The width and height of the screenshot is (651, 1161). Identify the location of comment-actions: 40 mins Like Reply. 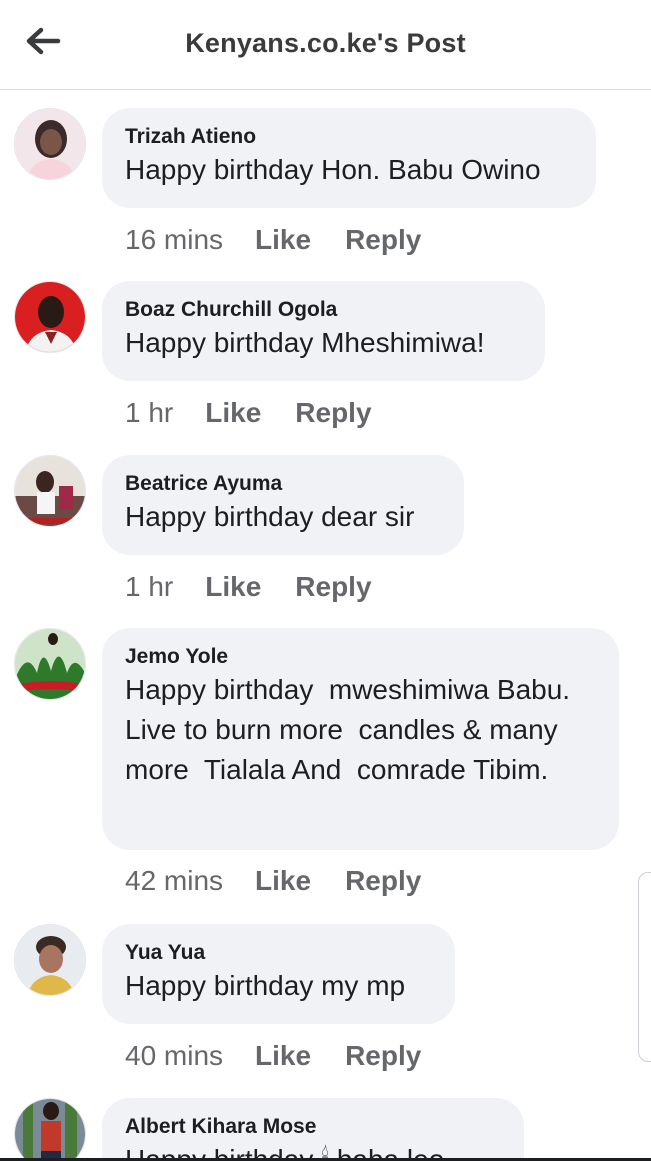
(273, 1056).